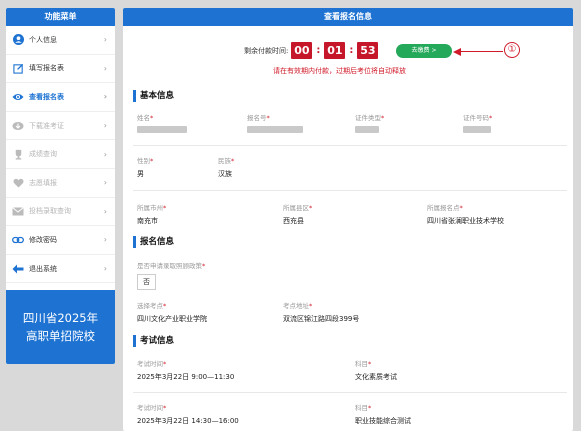 The height and width of the screenshot is (431, 581). What do you see at coordinates (150, 208) in the screenshot?
I see `field-label: 所属市州` at bounding box center [150, 208].